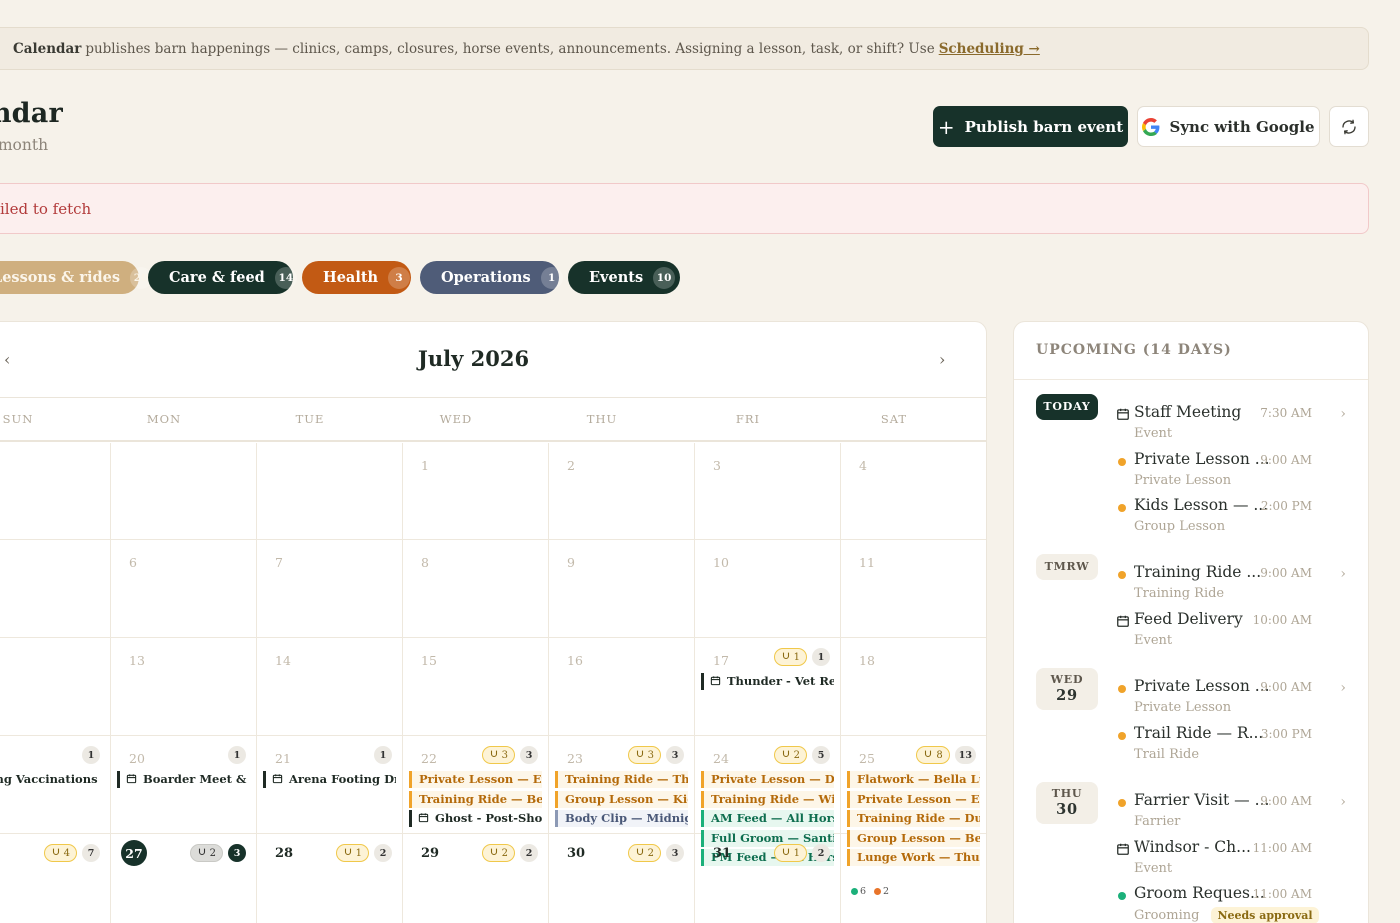 The height and width of the screenshot is (923, 1400). I want to click on day-cell: 9, so click(622, 589).